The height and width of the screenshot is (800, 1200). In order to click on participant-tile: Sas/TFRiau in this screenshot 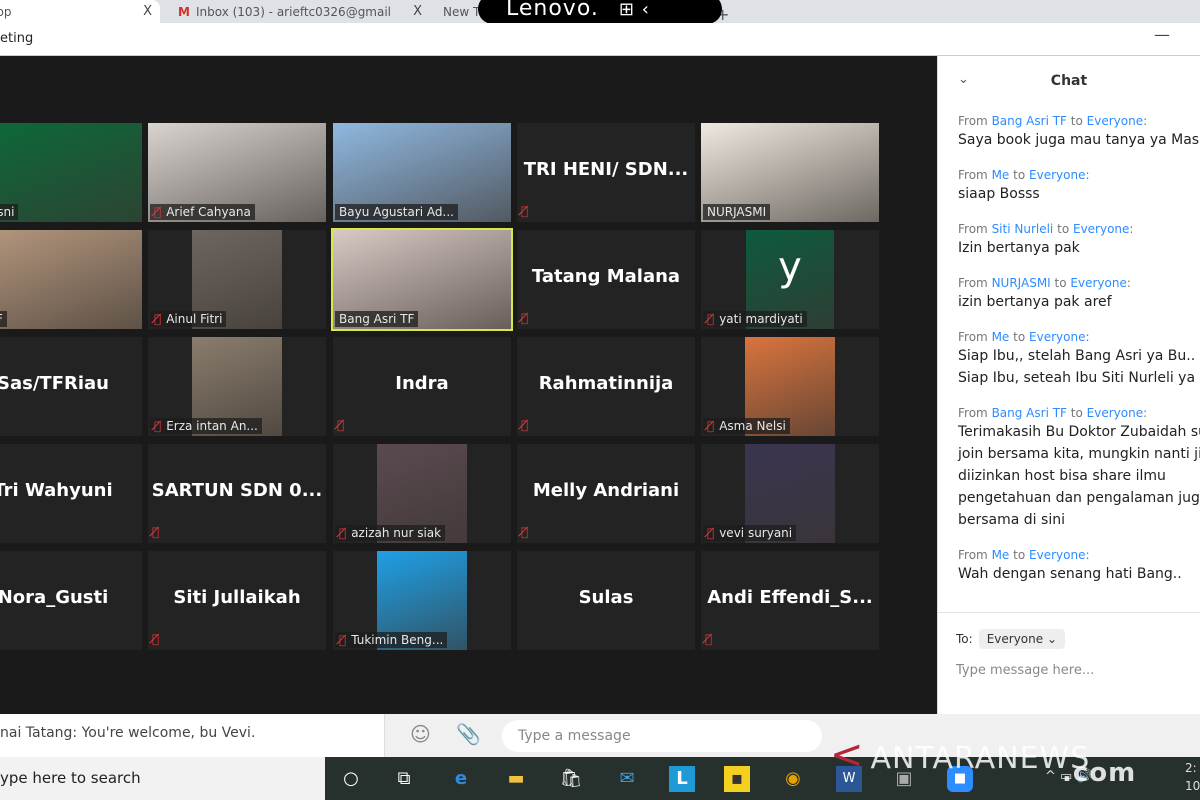, I will do `click(71, 386)`.